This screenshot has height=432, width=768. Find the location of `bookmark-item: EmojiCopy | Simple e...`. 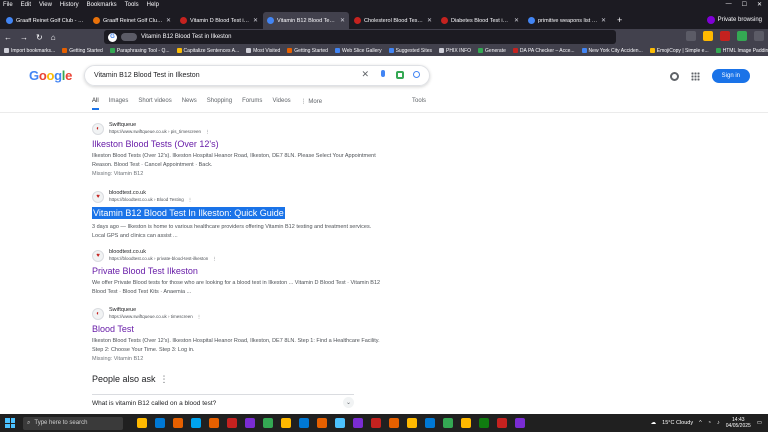

bookmark-item: EmojiCopy | Simple e... is located at coordinates (679, 51).